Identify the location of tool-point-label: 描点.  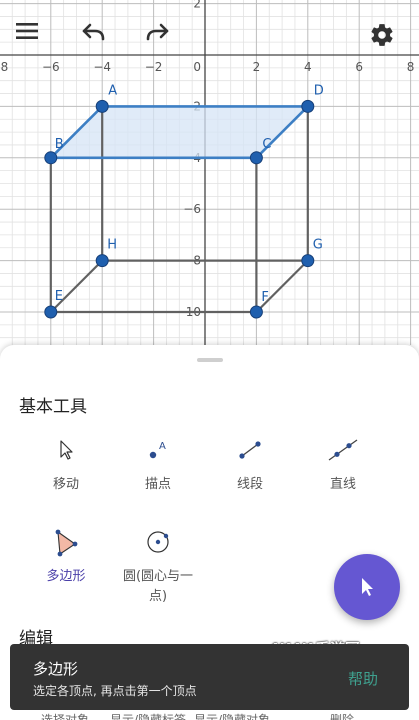
(157, 484).